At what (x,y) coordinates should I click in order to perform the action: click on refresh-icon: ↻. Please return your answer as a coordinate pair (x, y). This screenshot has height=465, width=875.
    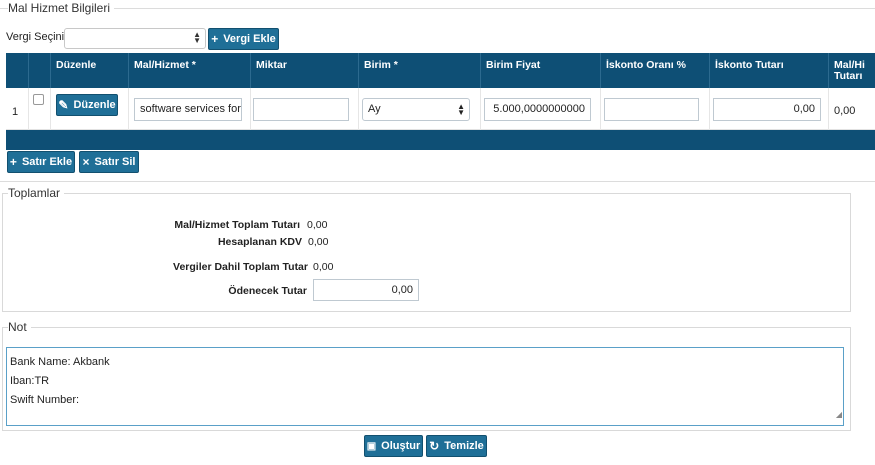
    Looking at the image, I should click on (434, 446).